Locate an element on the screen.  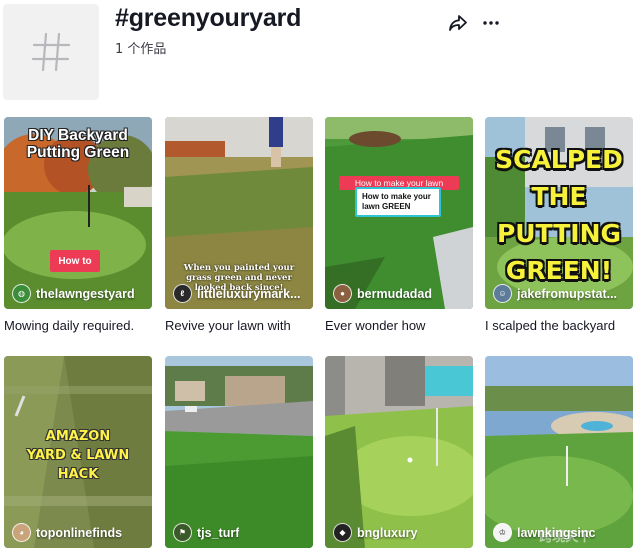
video-card: AMAZON YARD & LAWN HACK ◕ toponlinefinds is located at coordinates (78, 452).